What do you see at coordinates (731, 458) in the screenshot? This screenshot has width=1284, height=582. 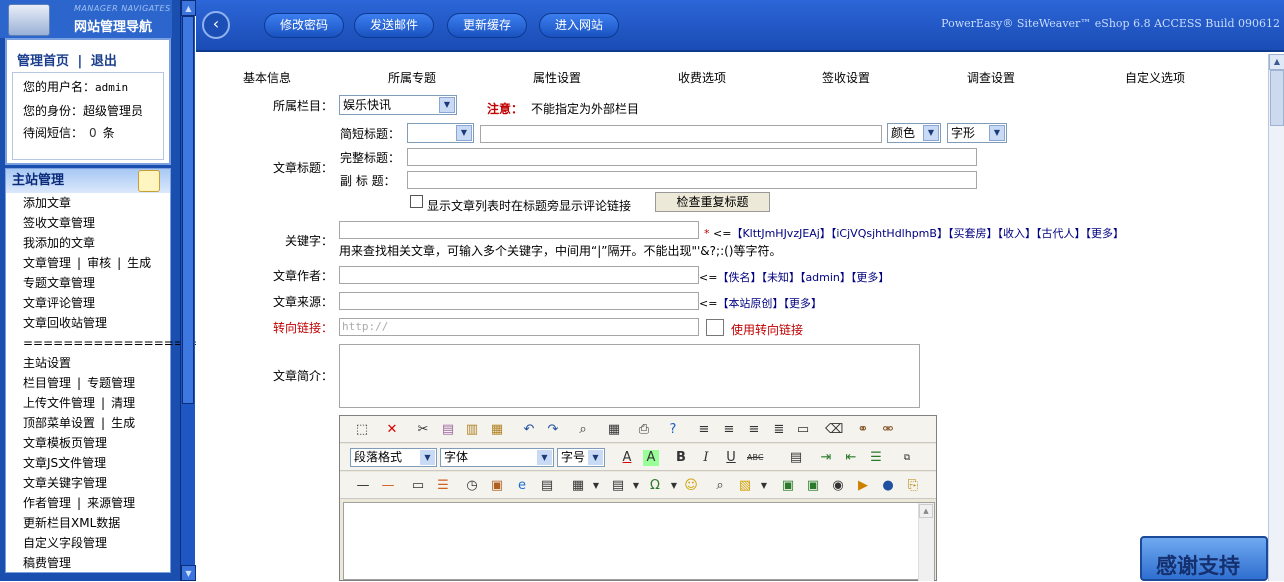 I see `underline-icon: U` at bounding box center [731, 458].